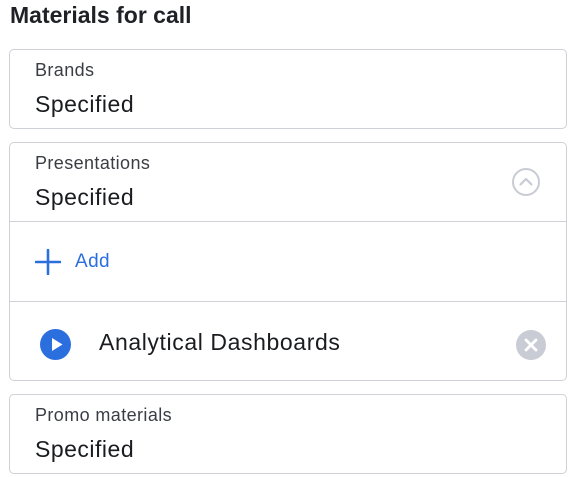 This screenshot has height=477, width=573. Describe the element at coordinates (220, 342) in the screenshot. I see `presentation-item-label: Analytical Dashboards` at that location.